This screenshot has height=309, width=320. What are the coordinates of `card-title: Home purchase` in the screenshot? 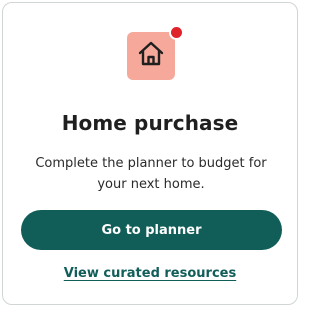 It's located at (150, 123).